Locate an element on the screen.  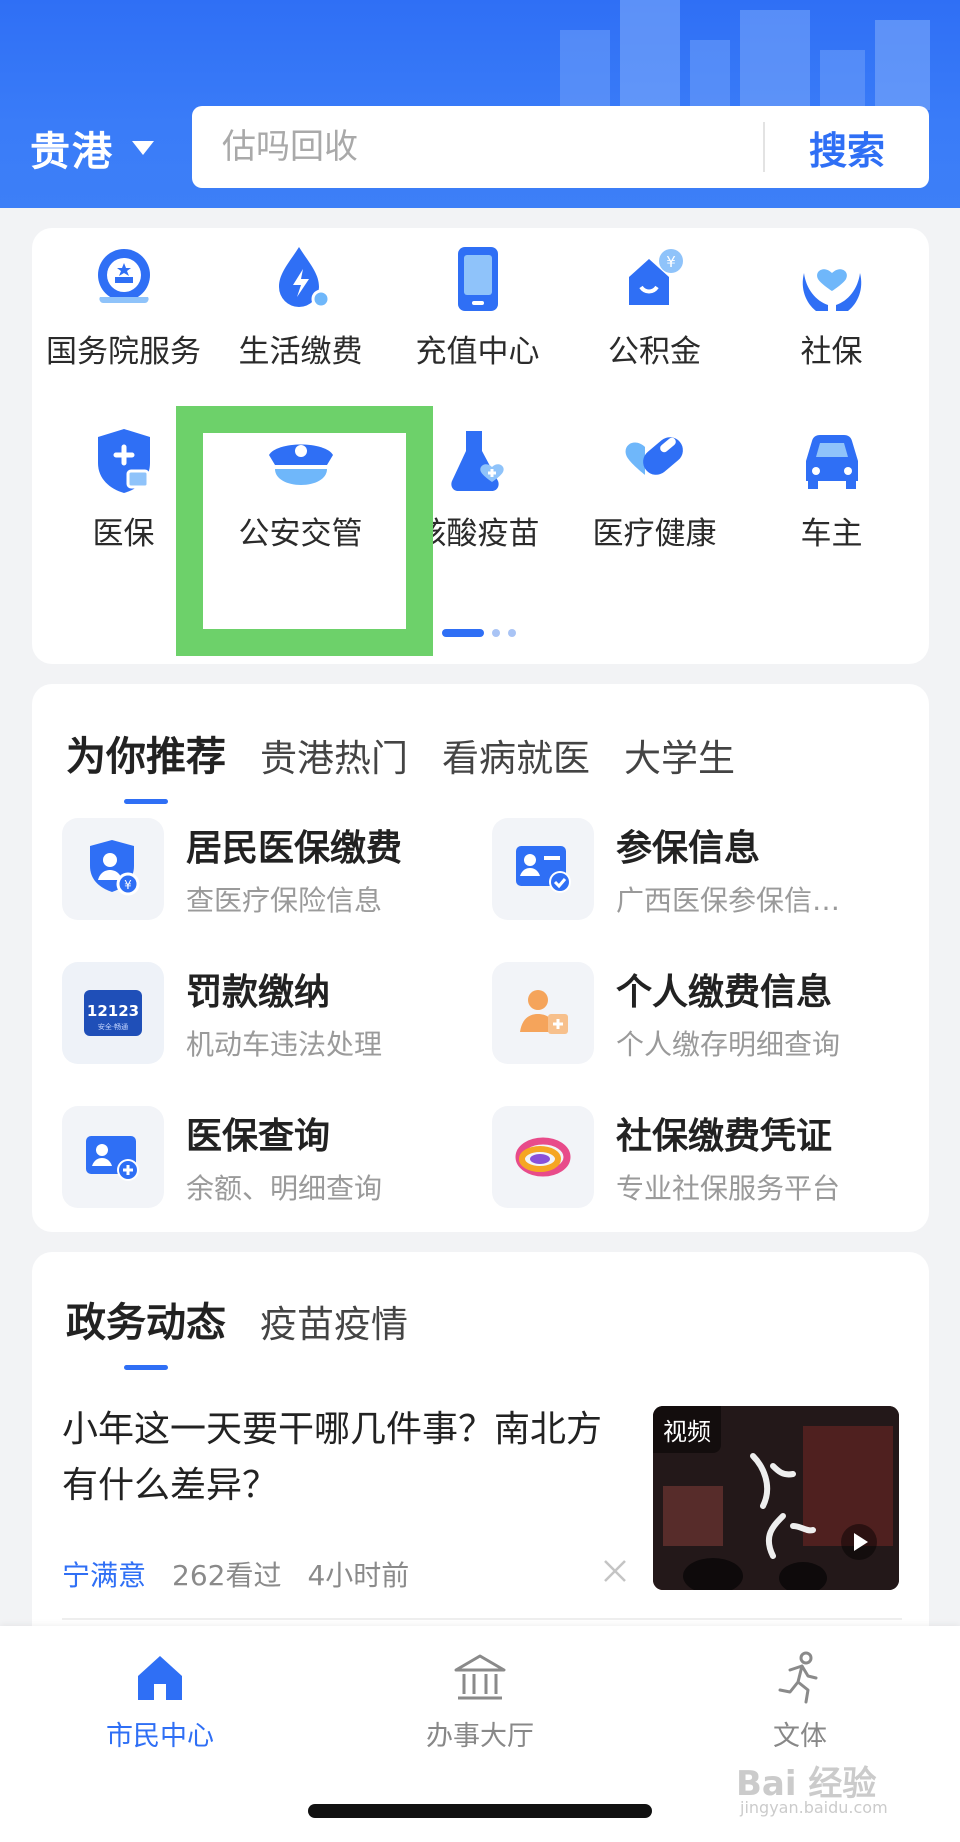
service-vaccine: 核酸疫苗 is located at coordinates (477, 500).